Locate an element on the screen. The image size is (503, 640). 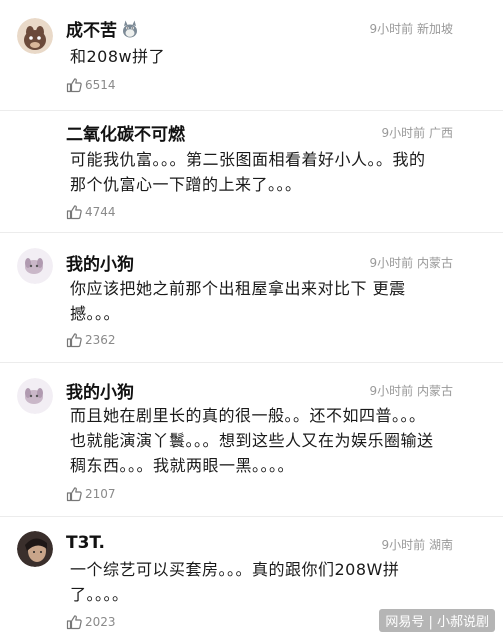
like-count: 6514 is located at coordinates (100, 85).